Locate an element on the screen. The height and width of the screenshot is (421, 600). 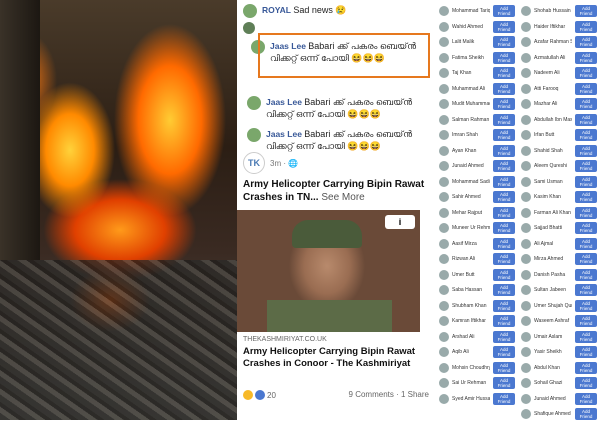
post-time: 3m · 🌐 is located at coordinates (284, 163).